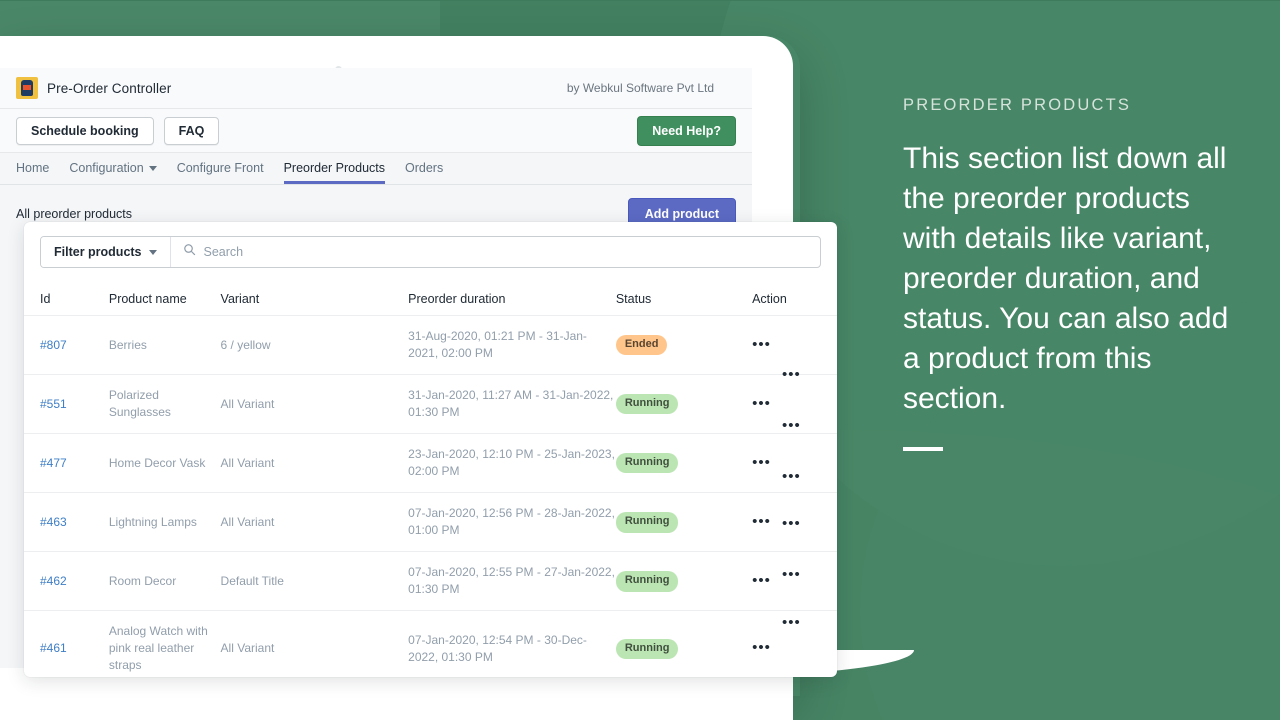 Image resolution: width=1280 pixels, height=720 pixels. I want to click on app-actionbar: Schedule booking FAQ Need Help?, so click(376, 131).